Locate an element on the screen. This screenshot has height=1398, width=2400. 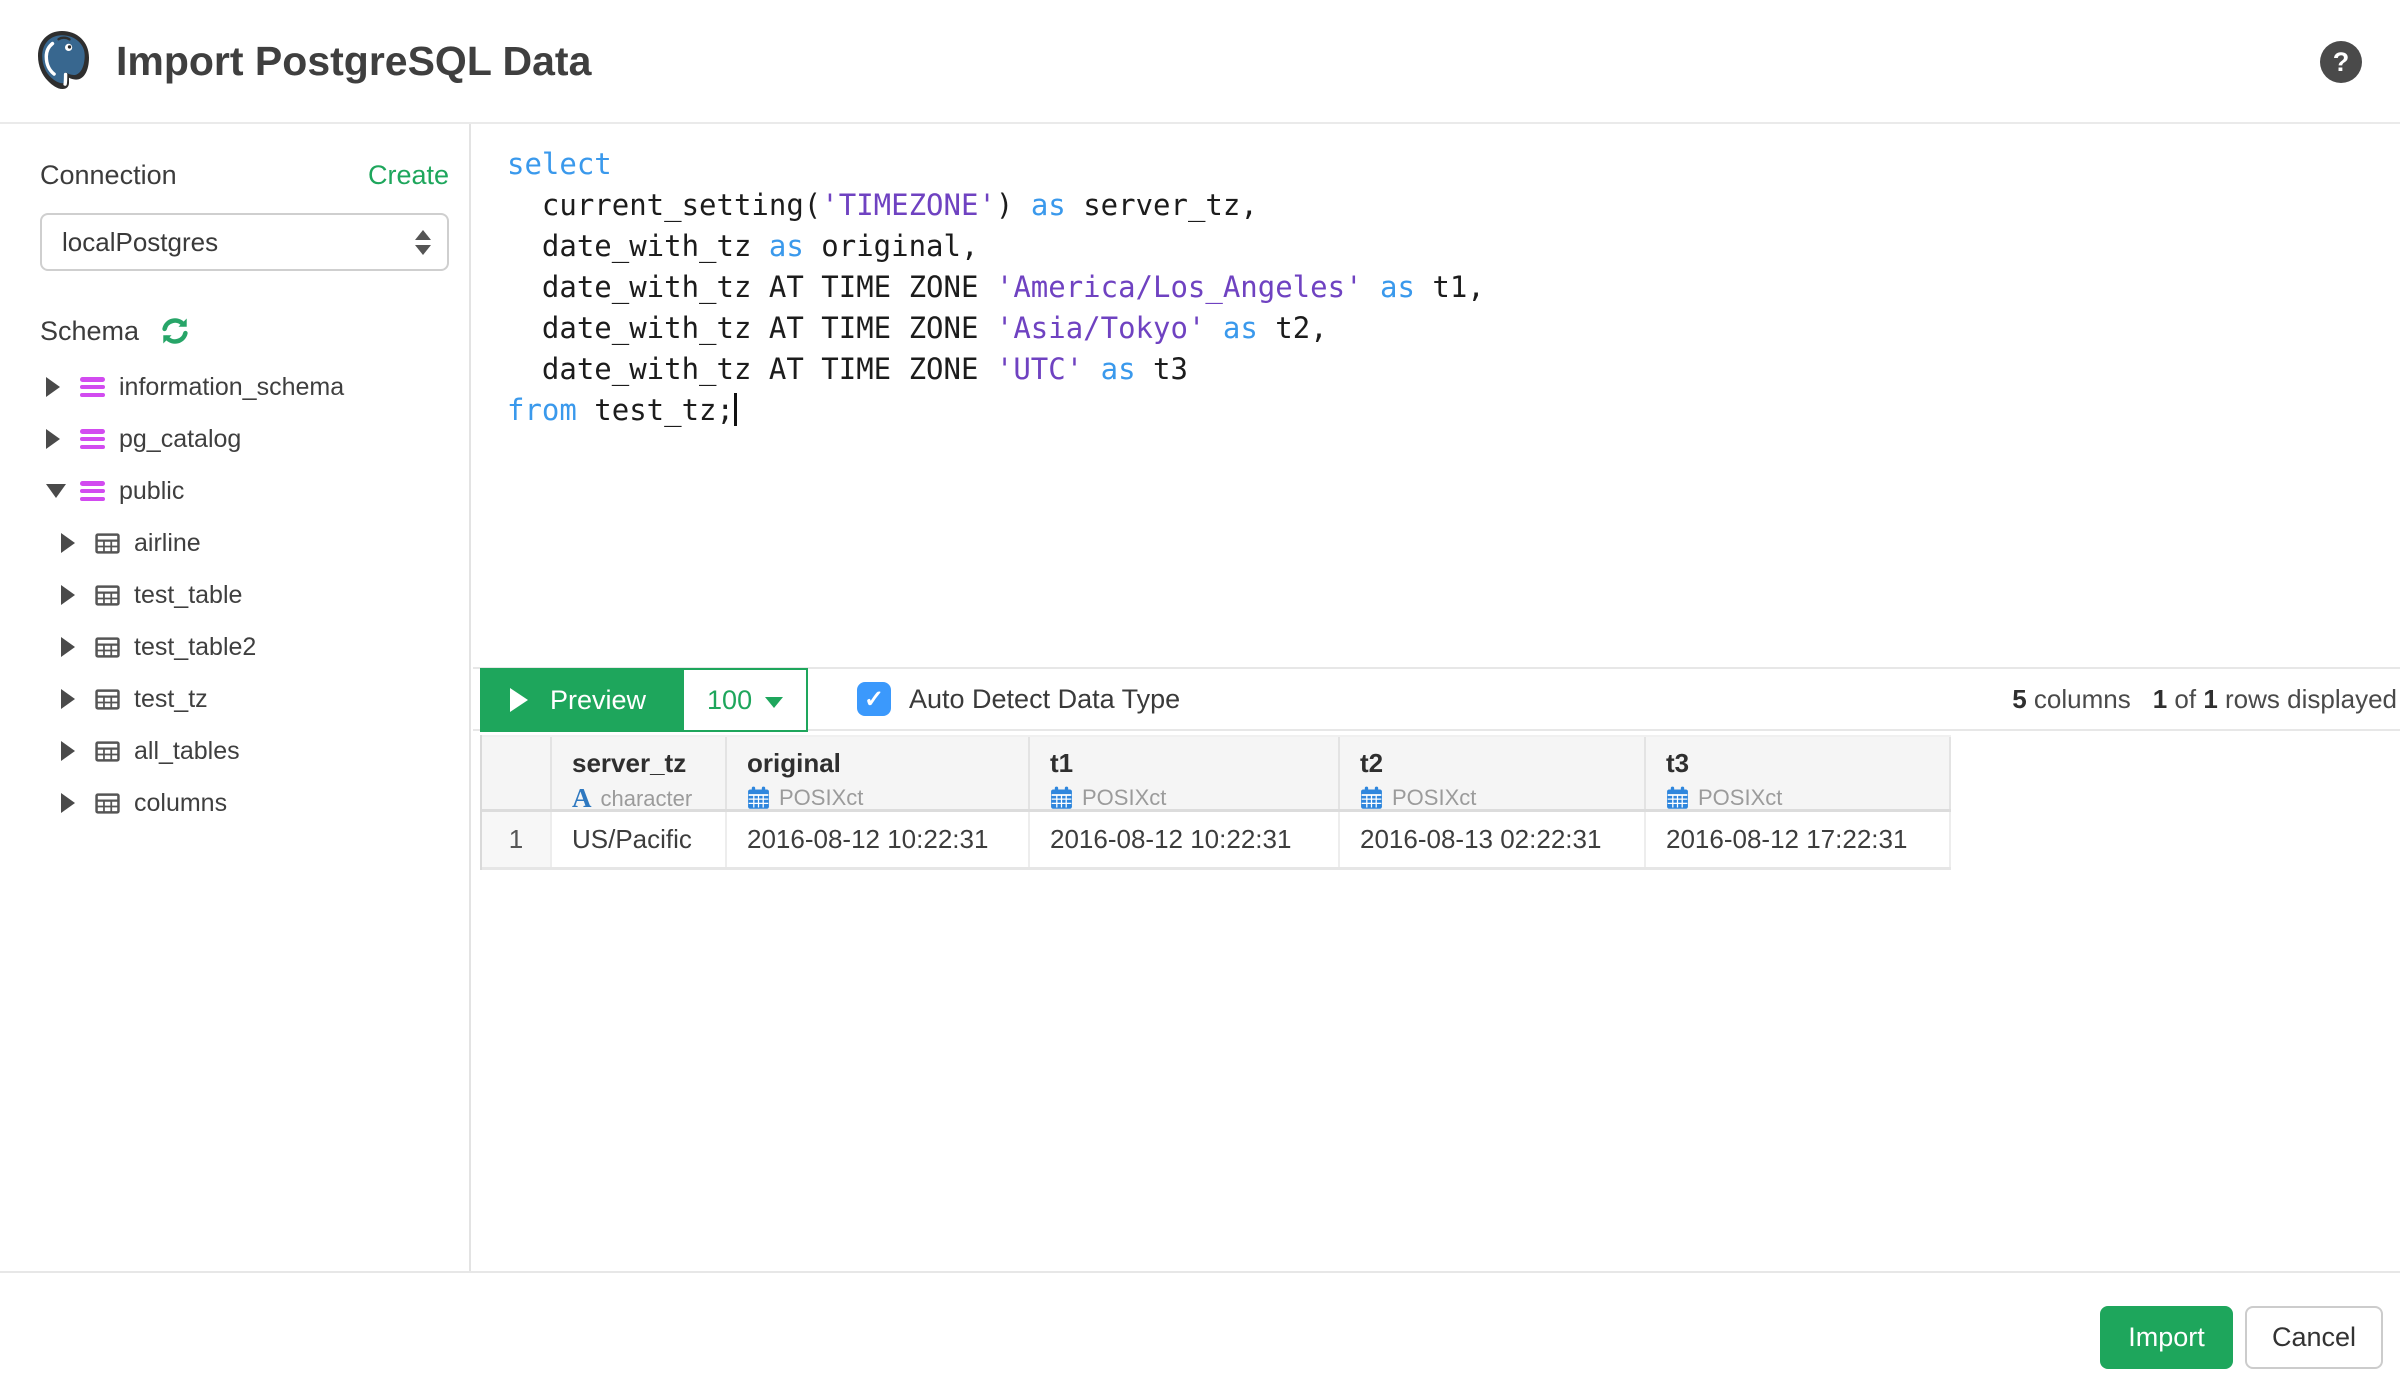
sql-text: original, is located at coordinates (891, 246).